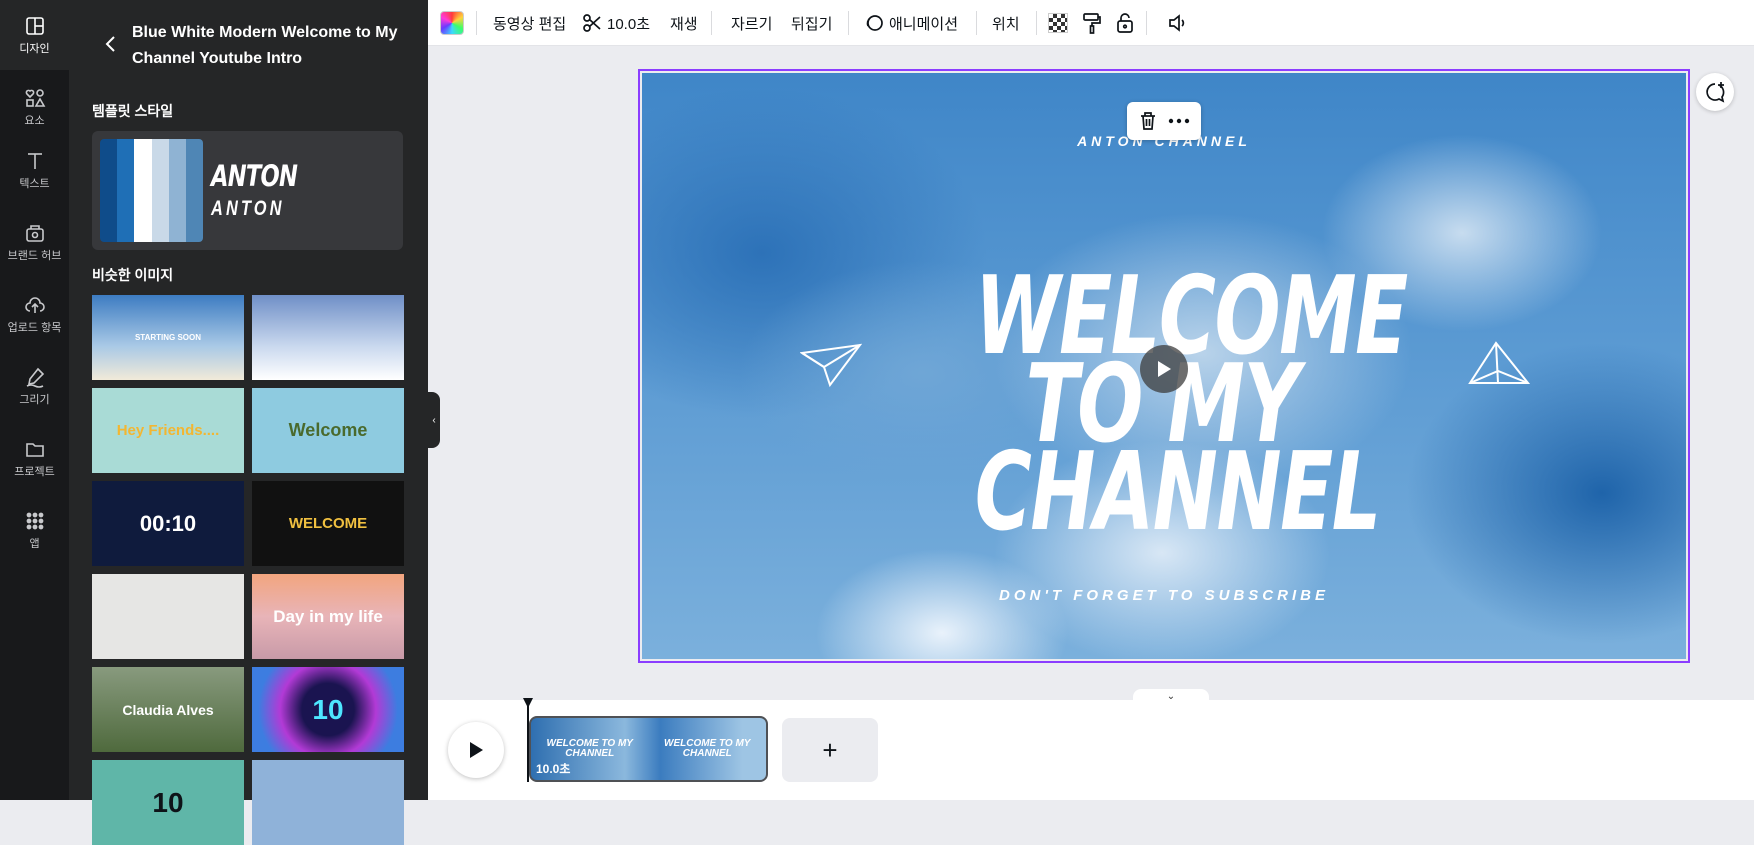 The height and width of the screenshot is (845, 1754). What do you see at coordinates (34, 48) in the screenshot?
I see `rail-item-label: 디자인` at bounding box center [34, 48].